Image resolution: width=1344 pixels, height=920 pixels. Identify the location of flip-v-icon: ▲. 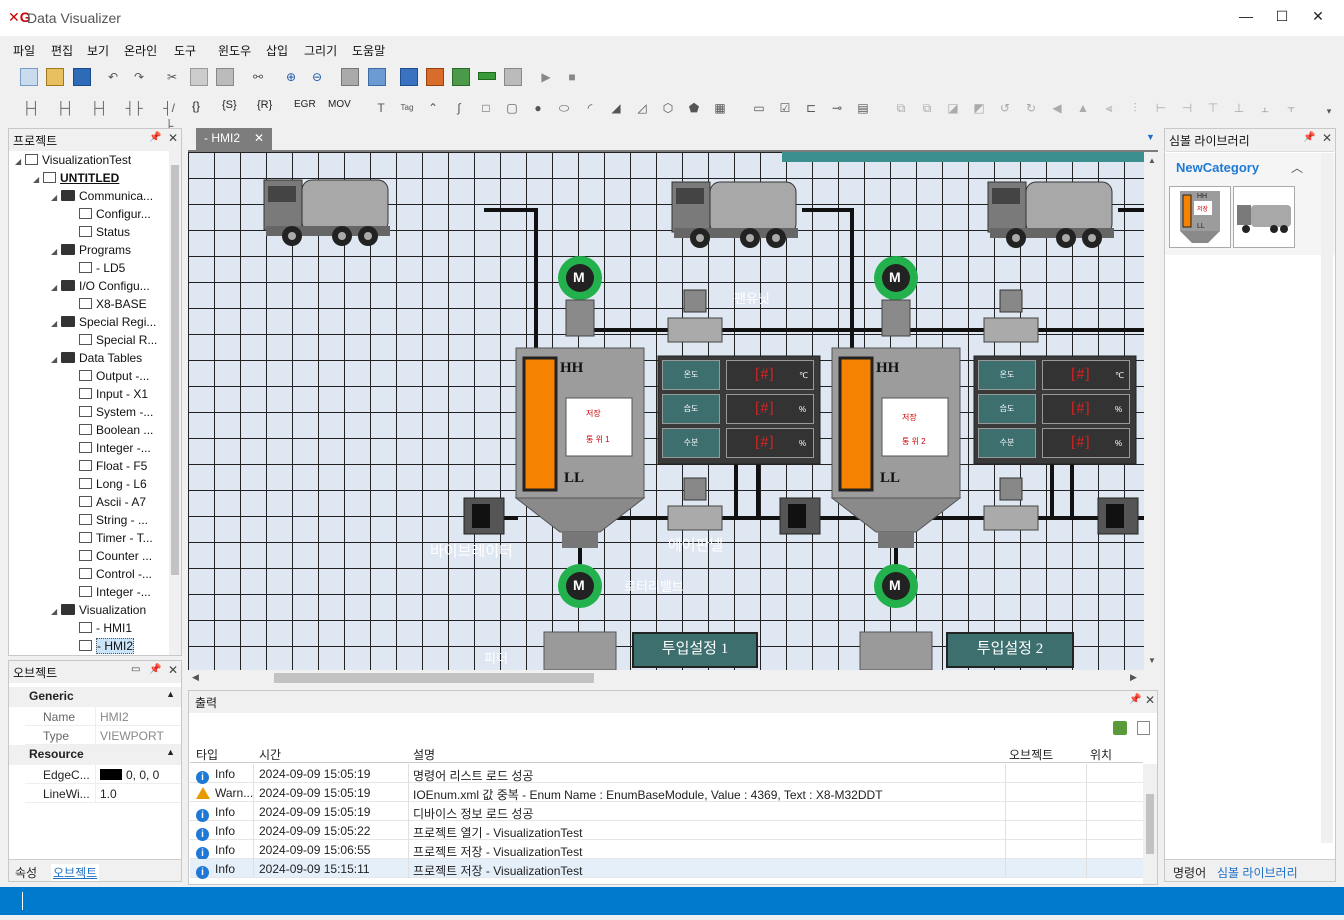
(1083, 108).